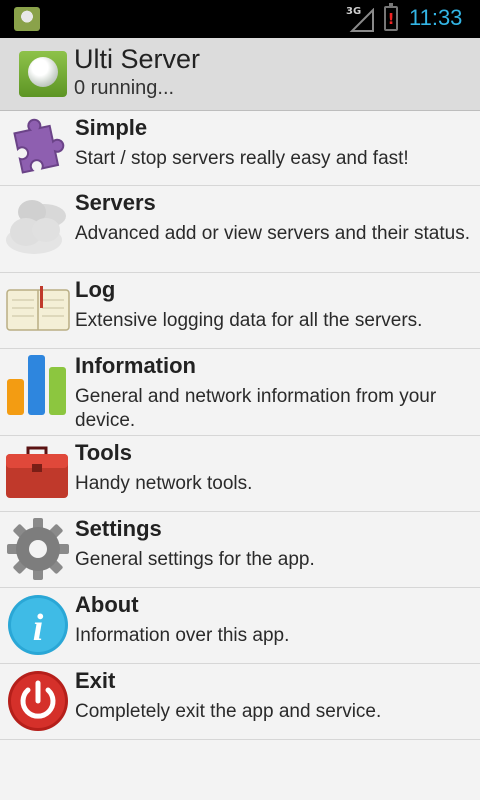 Image resolution: width=480 pixels, height=800 pixels. What do you see at coordinates (107, 604) in the screenshot?
I see `menu-item-title: About` at bounding box center [107, 604].